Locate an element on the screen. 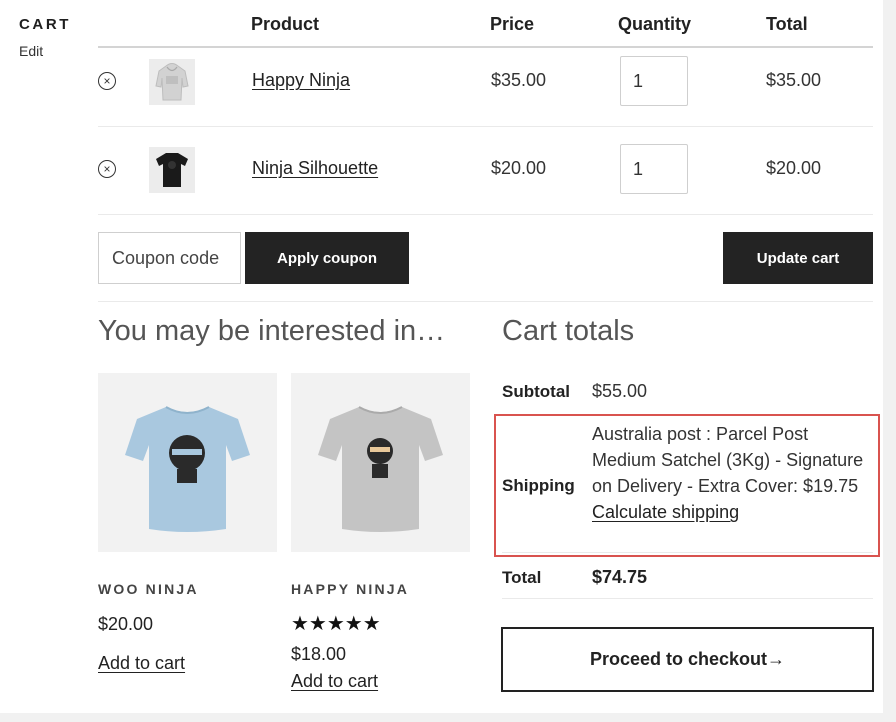  subtotal-value: $55.00 is located at coordinates (620, 391).